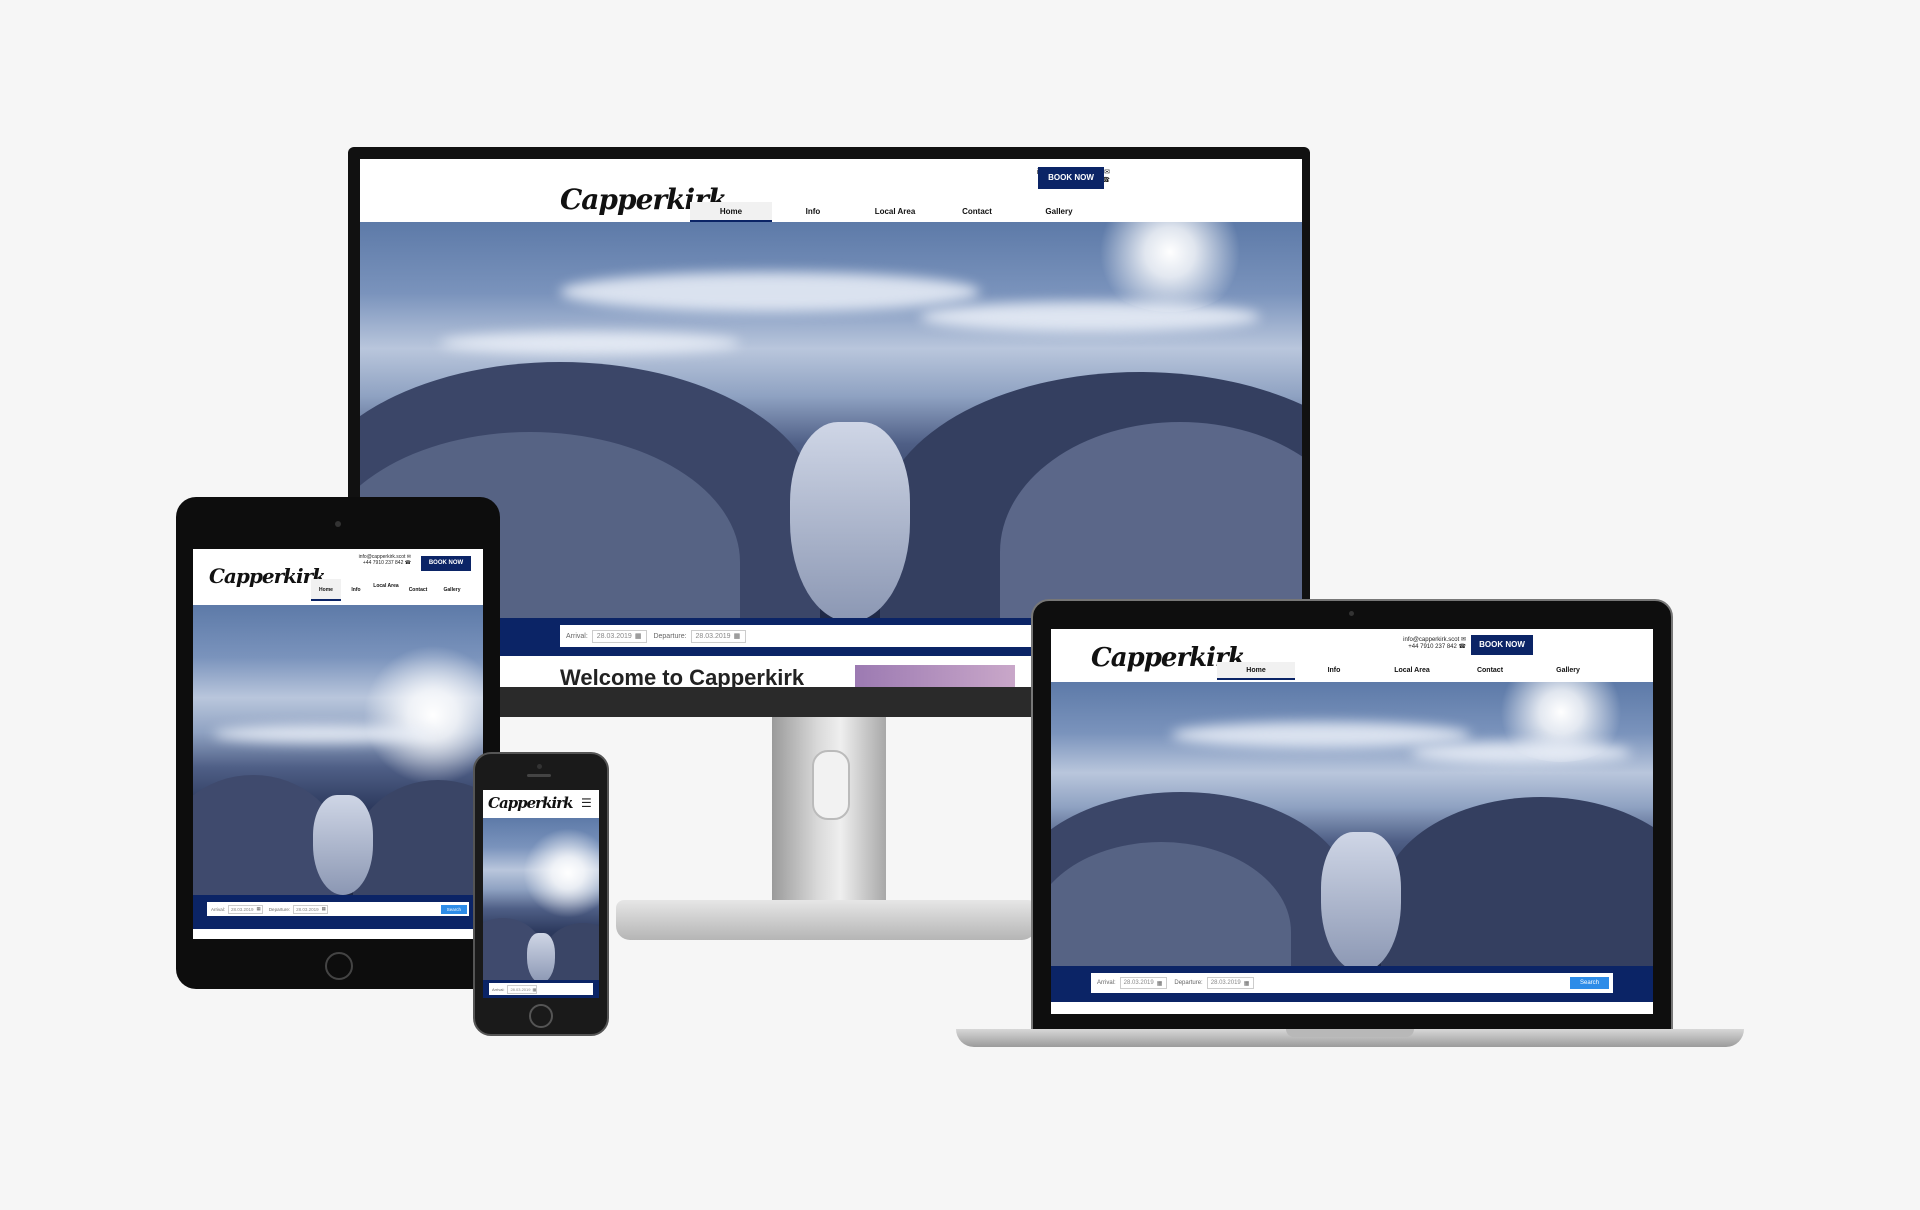 This screenshot has width=1920, height=1210. Describe the element at coordinates (935, 676) in the screenshot. I see `welcome-image` at that location.